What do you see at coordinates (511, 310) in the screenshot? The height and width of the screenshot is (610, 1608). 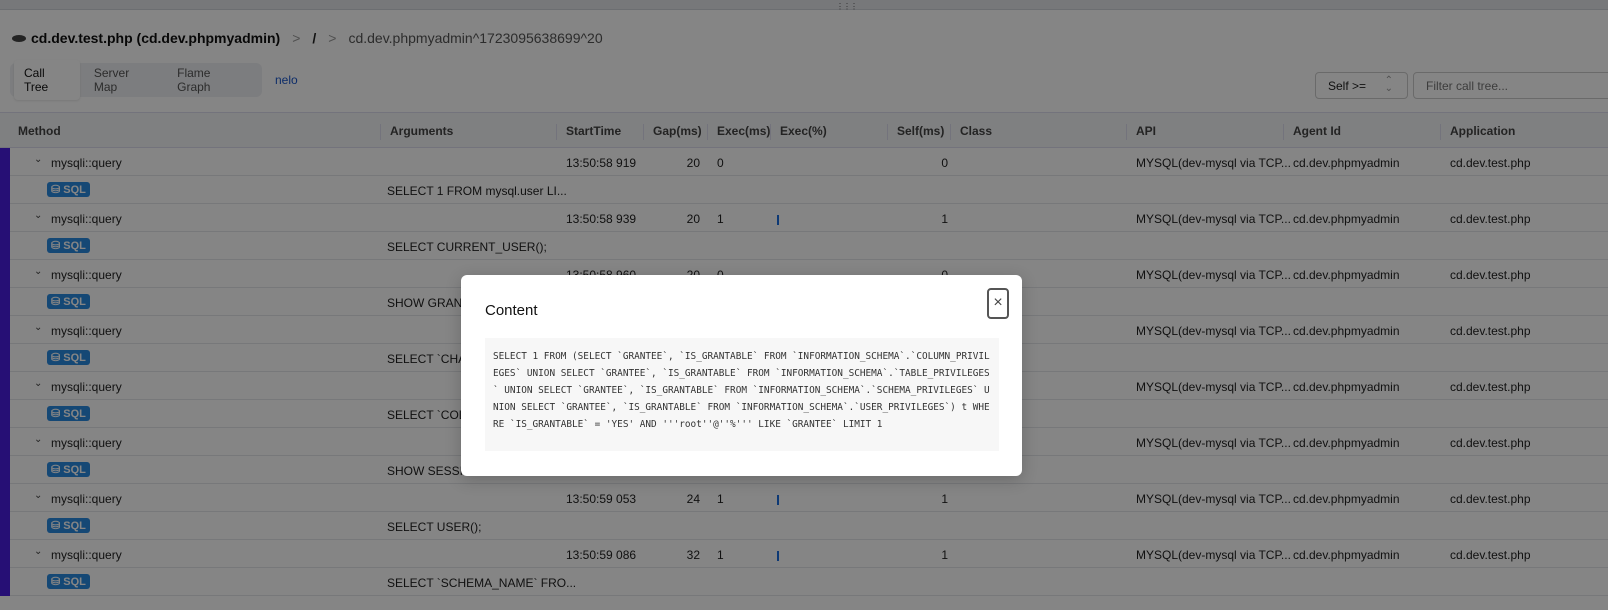 I see `modal-title: Content` at bounding box center [511, 310].